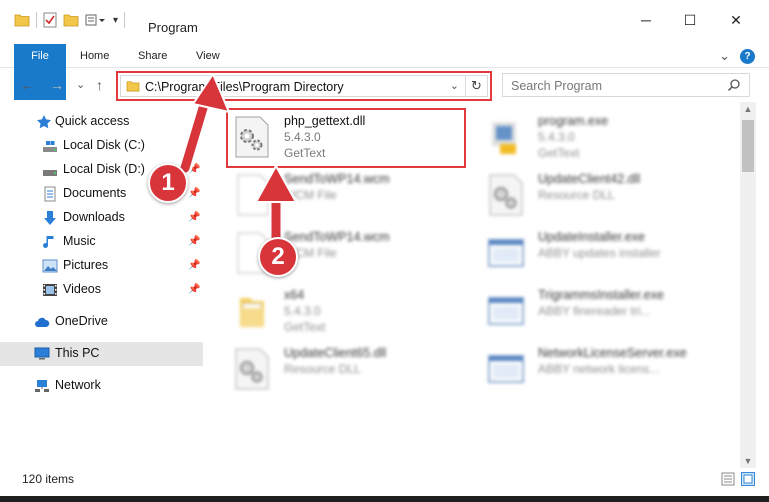  What do you see at coordinates (168, 183) in the screenshot?
I see `step-1-badge: 1` at bounding box center [168, 183].